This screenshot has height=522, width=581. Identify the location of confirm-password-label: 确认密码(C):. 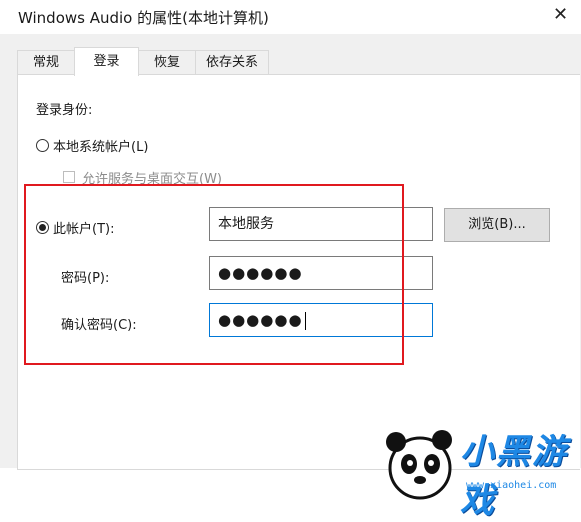
(99, 325).